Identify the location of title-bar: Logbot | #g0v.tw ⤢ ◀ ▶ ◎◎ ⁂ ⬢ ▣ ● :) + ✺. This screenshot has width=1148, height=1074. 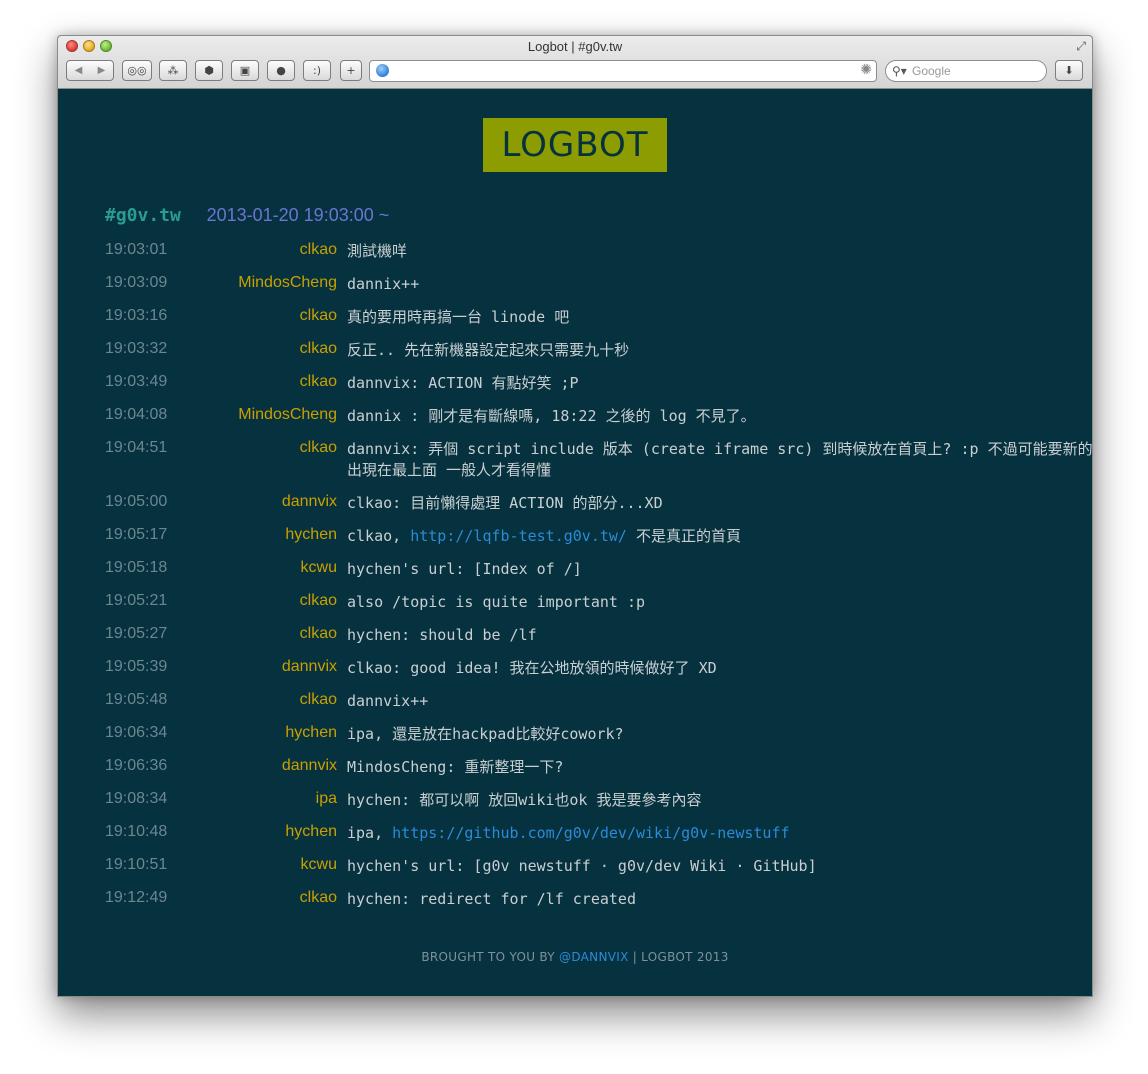
(575, 62).